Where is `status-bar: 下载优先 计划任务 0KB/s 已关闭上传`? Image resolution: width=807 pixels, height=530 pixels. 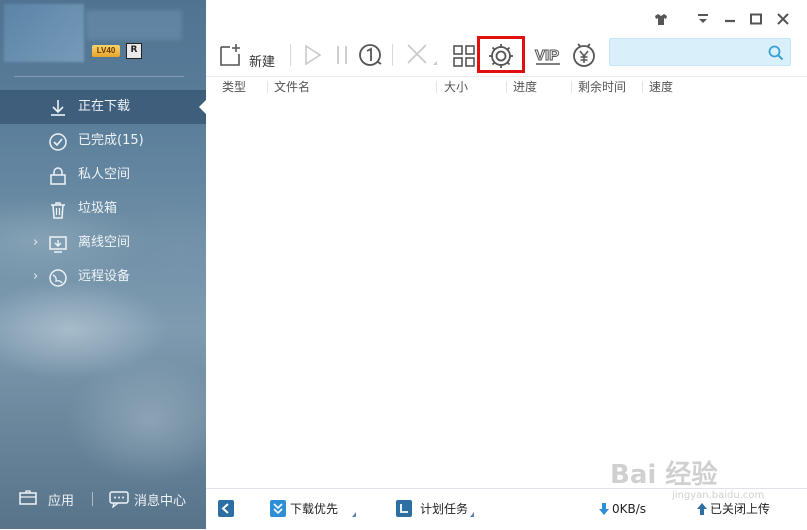 status-bar: 下载优先 计划任务 0KB/s 已关闭上传 is located at coordinates (506, 509).